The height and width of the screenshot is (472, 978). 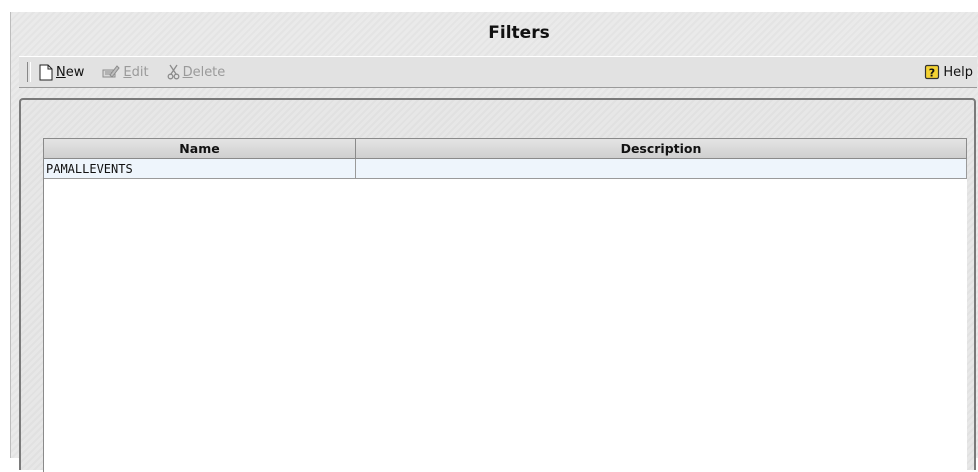 What do you see at coordinates (519, 33) in the screenshot?
I see `page-title: Filters` at bounding box center [519, 33].